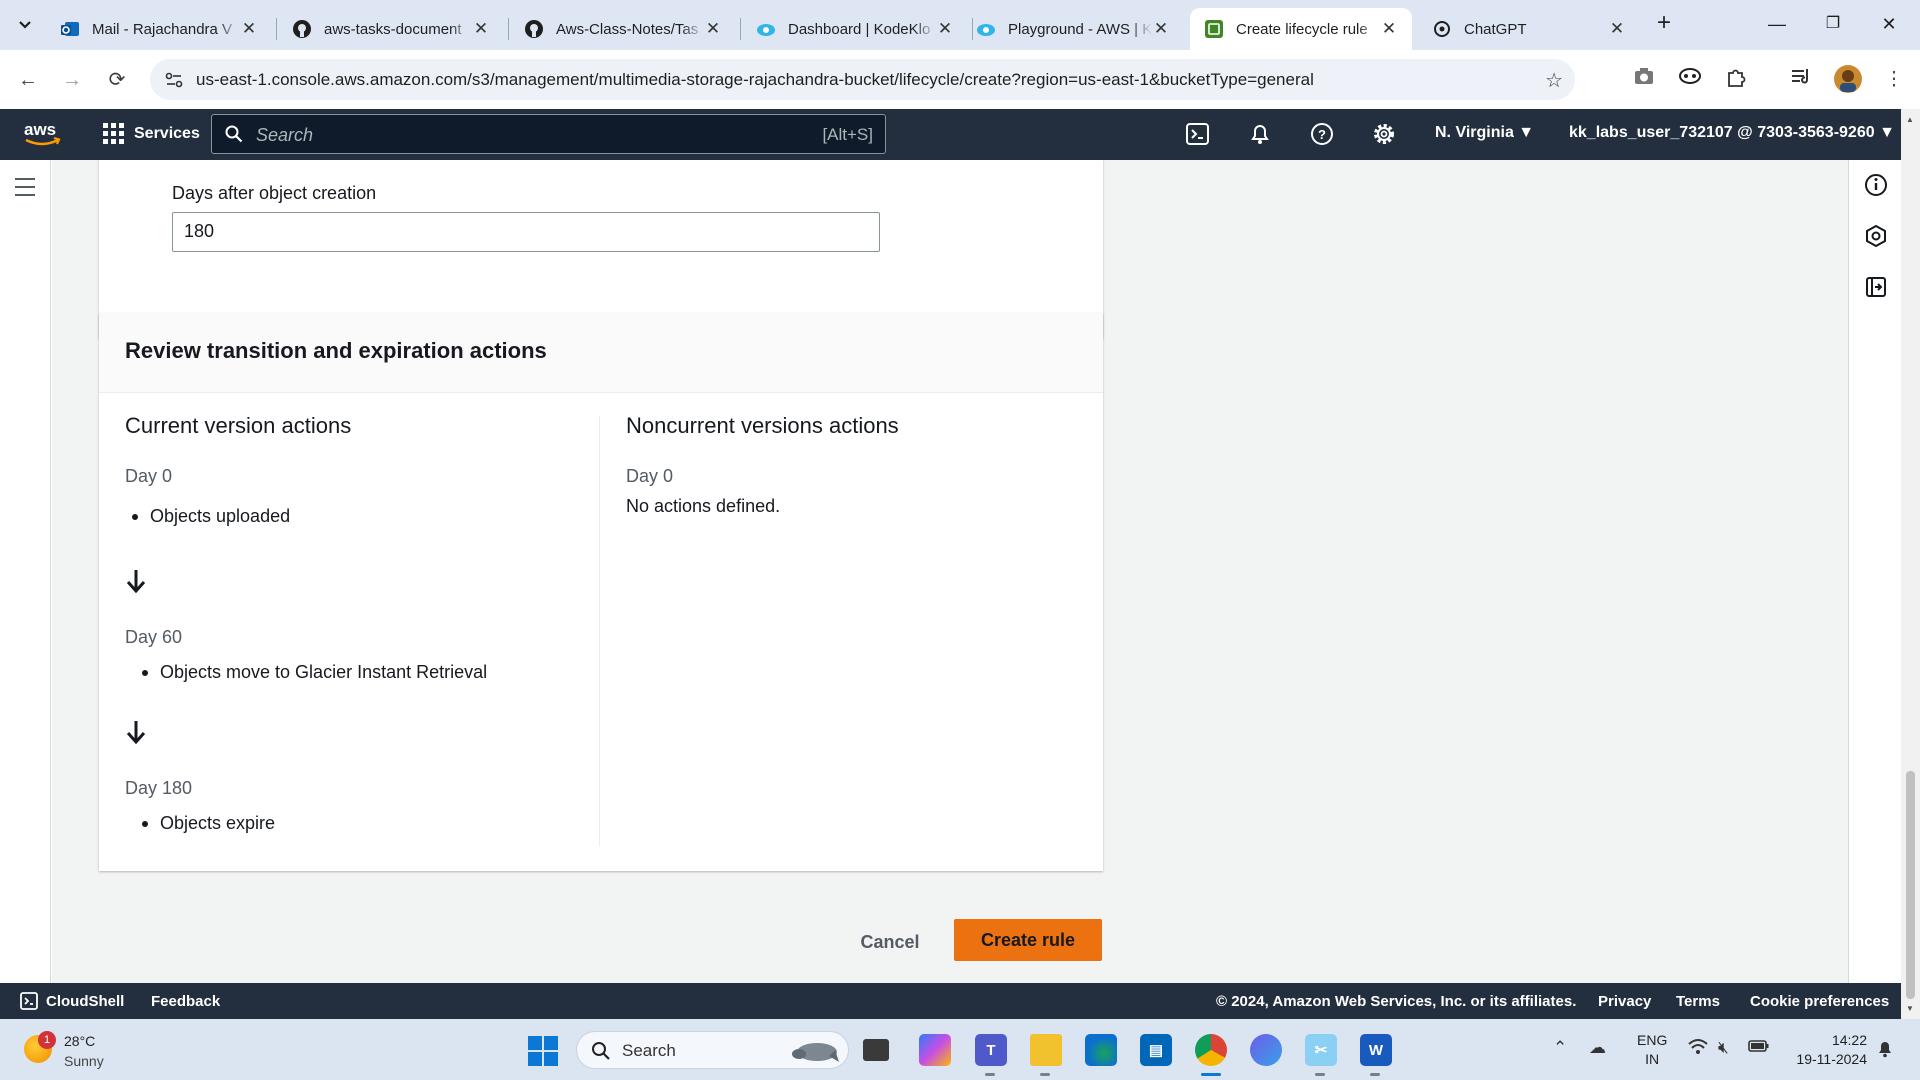 The width and height of the screenshot is (1920, 1080). What do you see at coordinates (712, 1050) in the screenshot?
I see `taskbar-search-input: Search` at bounding box center [712, 1050].